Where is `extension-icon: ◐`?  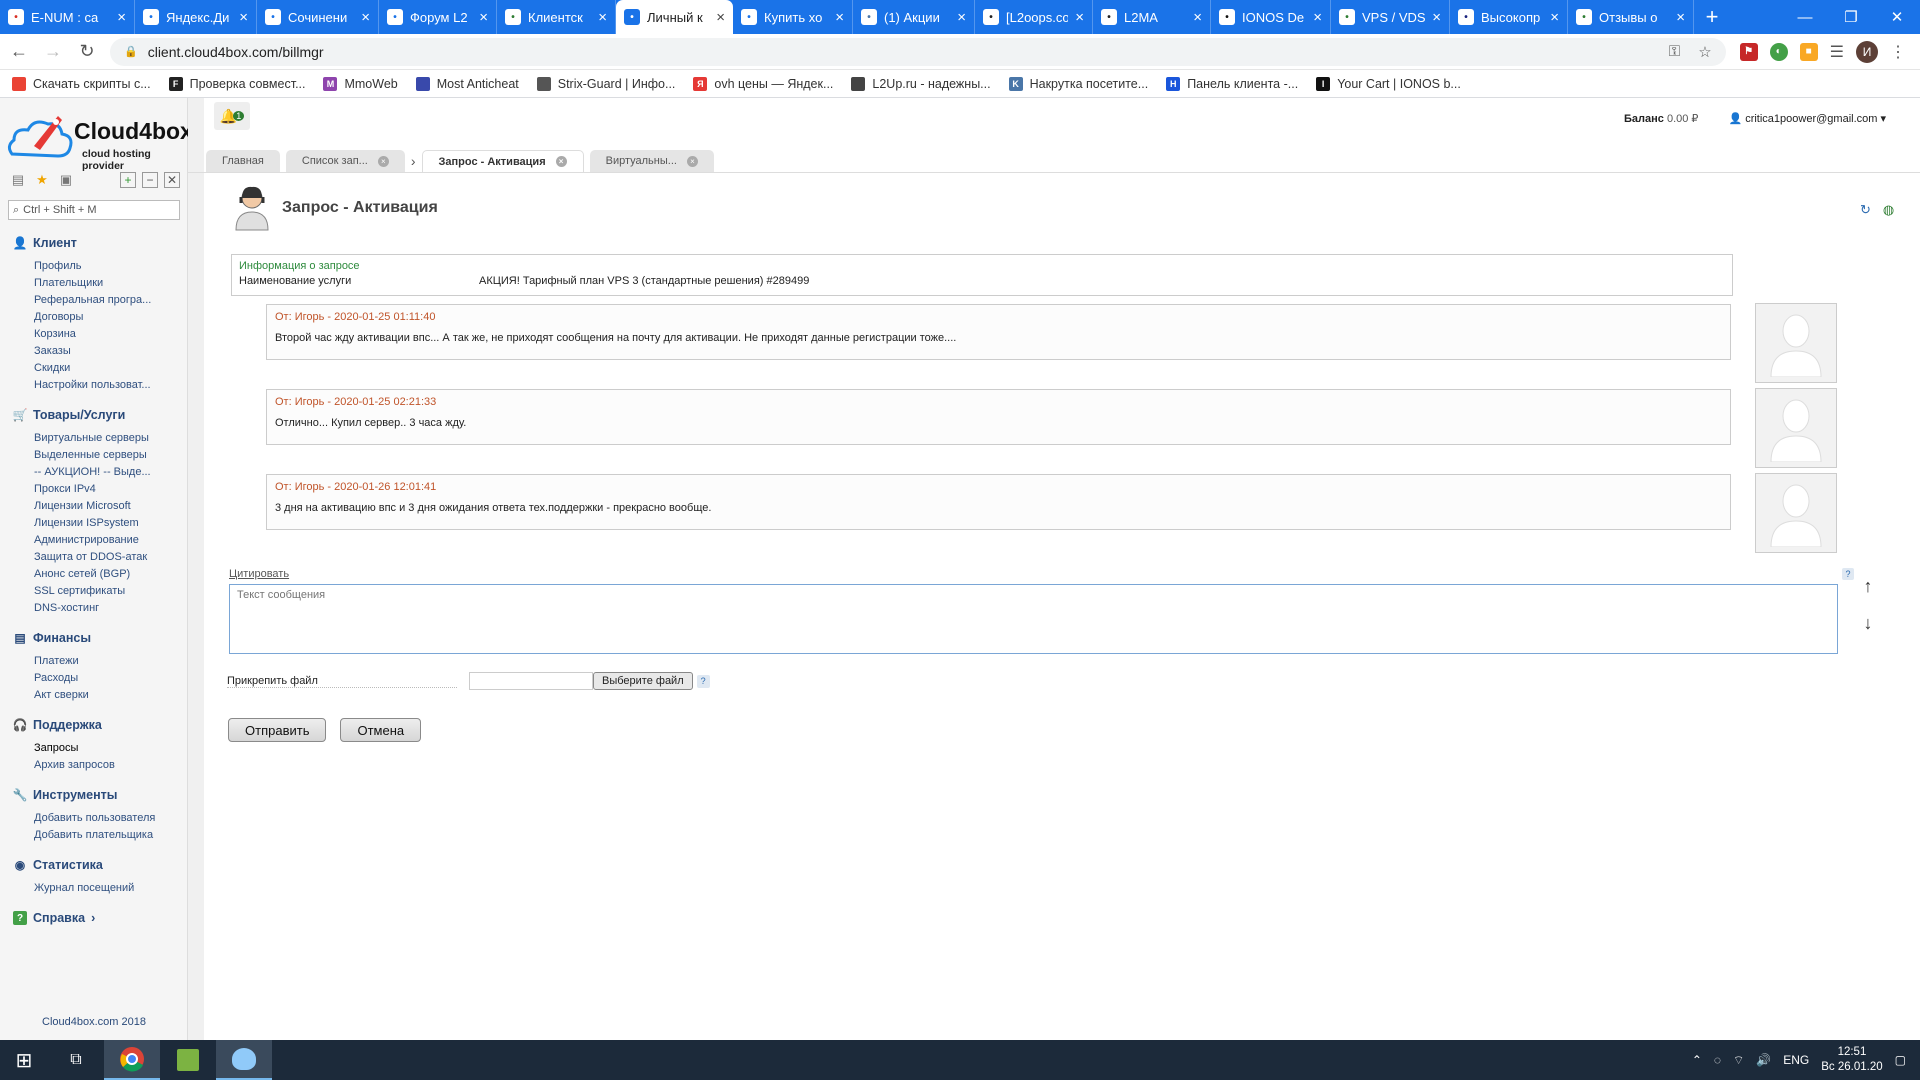 extension-icon: ◐ is located at coordinates (1778, 51).